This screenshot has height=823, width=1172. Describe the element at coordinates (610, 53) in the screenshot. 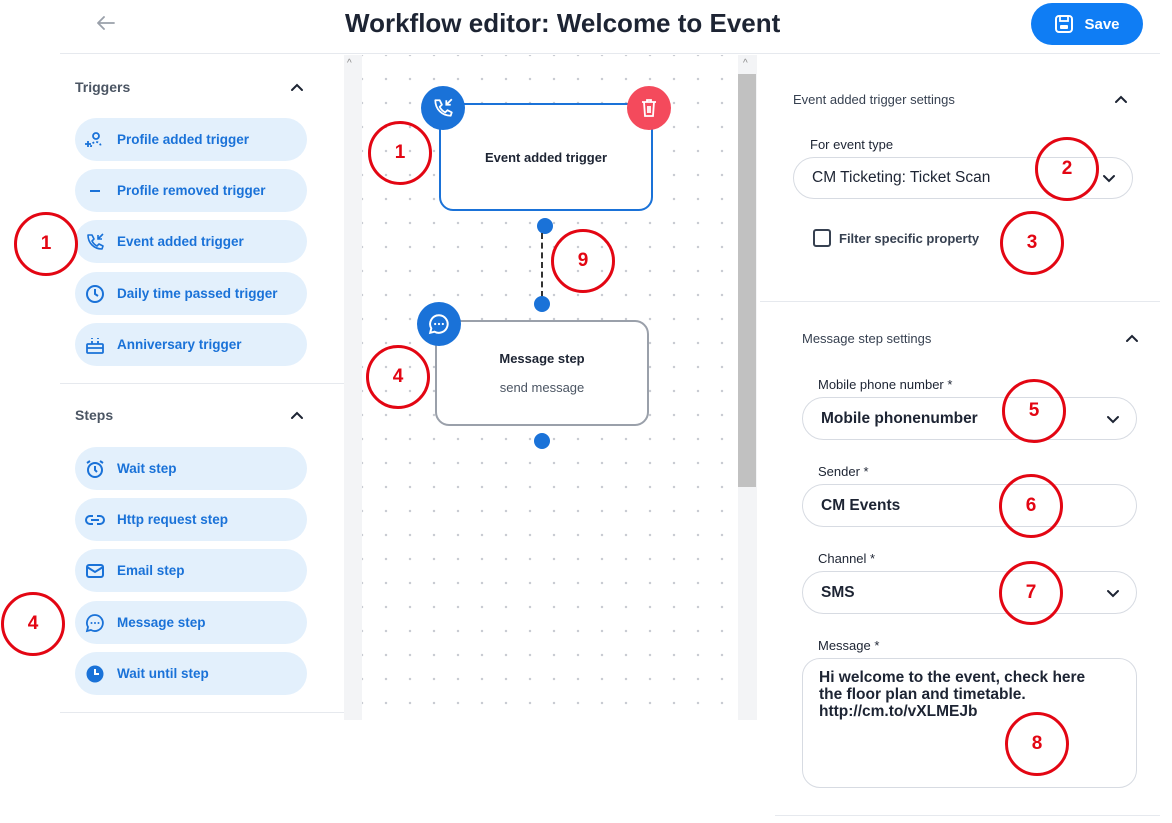

I see `header-divider` at that location.